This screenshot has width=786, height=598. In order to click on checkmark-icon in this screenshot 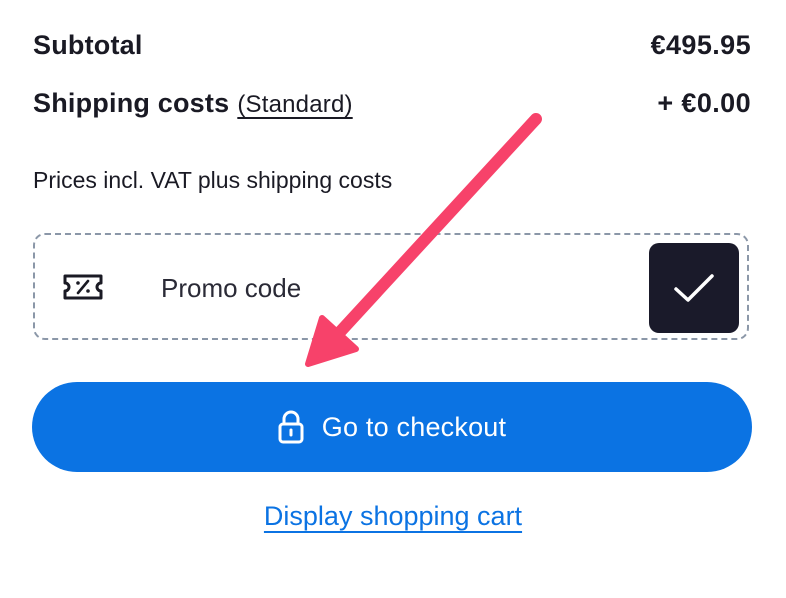, I will do `click(694, 288)`.